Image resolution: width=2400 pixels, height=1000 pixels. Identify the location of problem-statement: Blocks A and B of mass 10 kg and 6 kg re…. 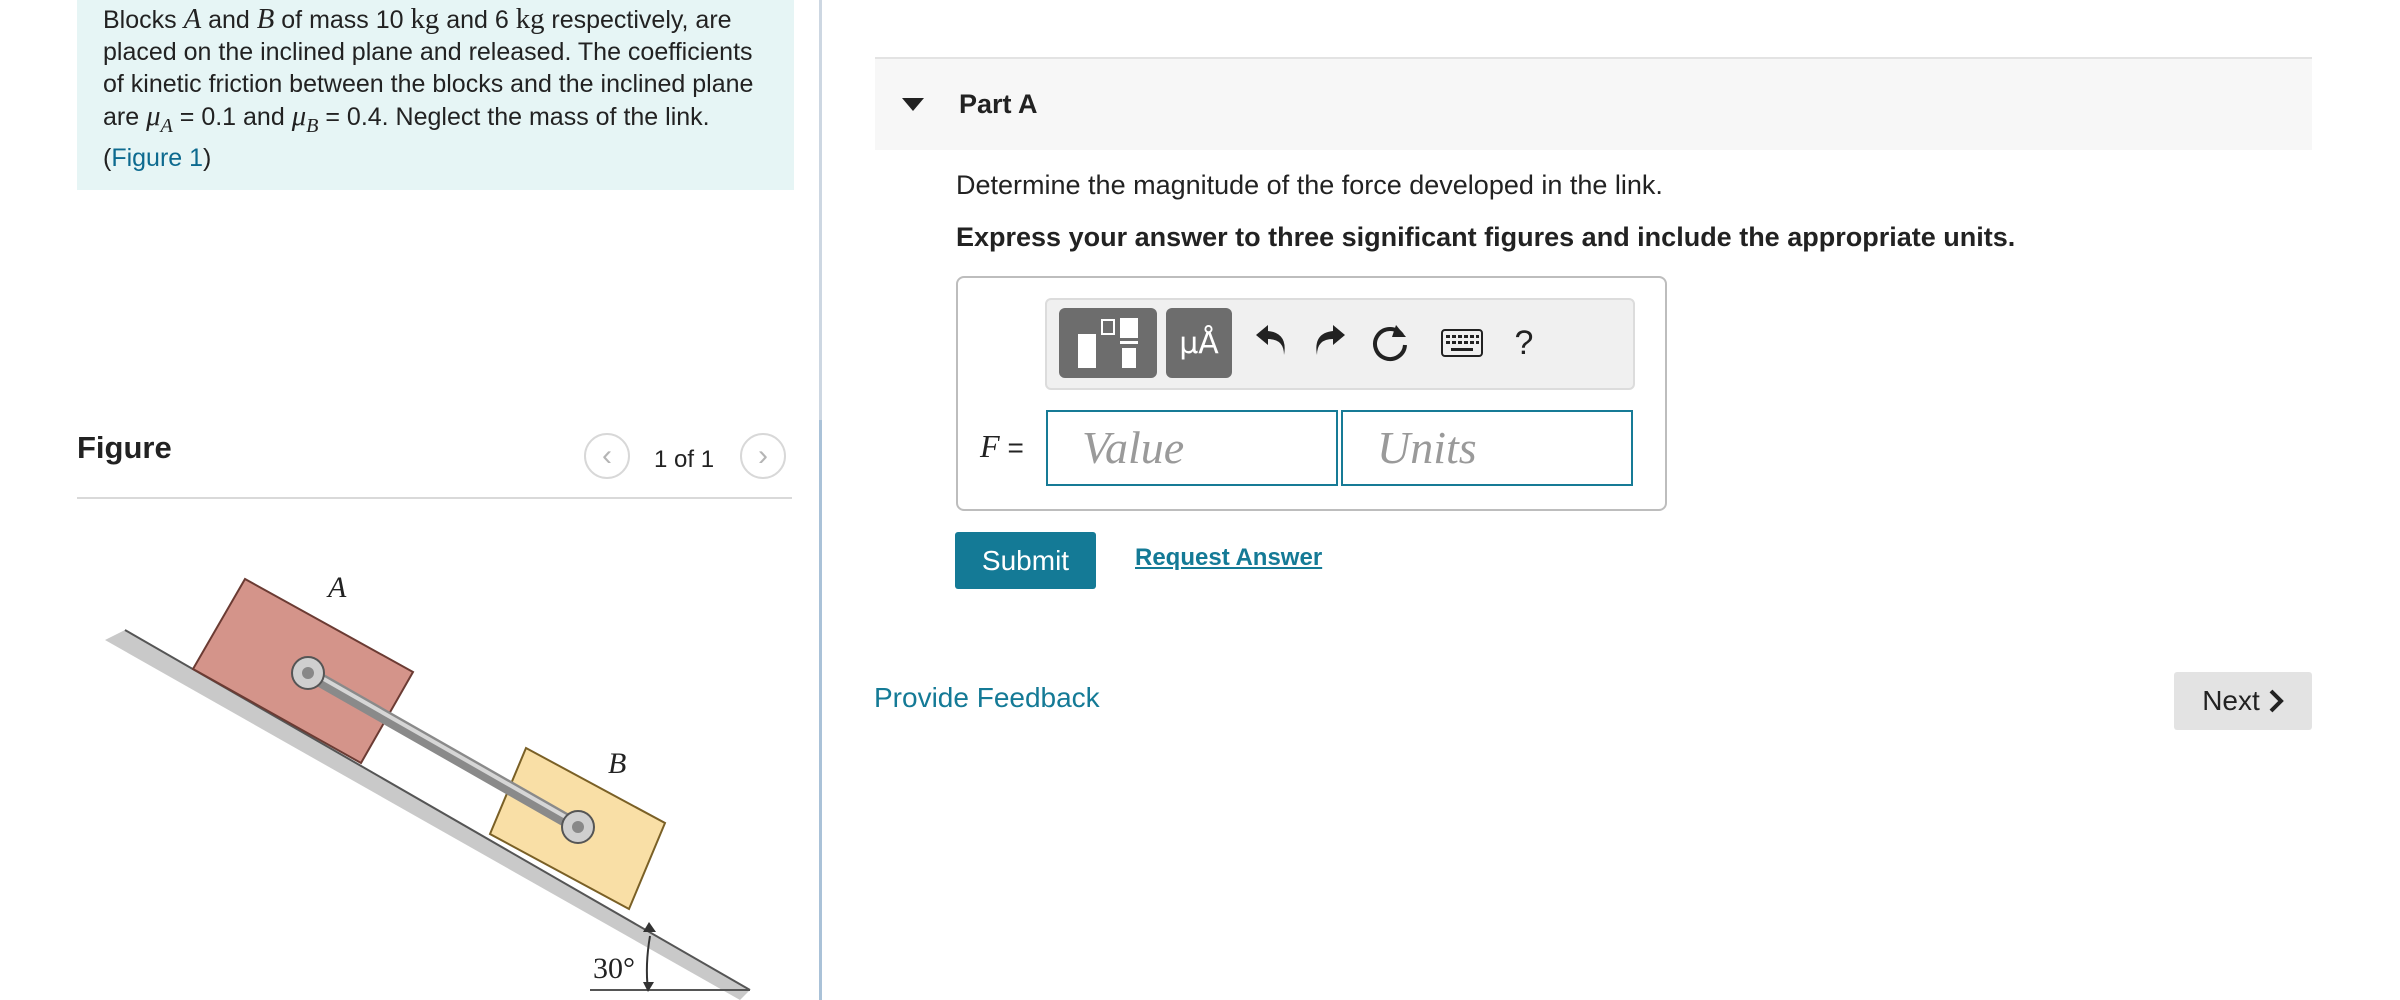
(435, 95).